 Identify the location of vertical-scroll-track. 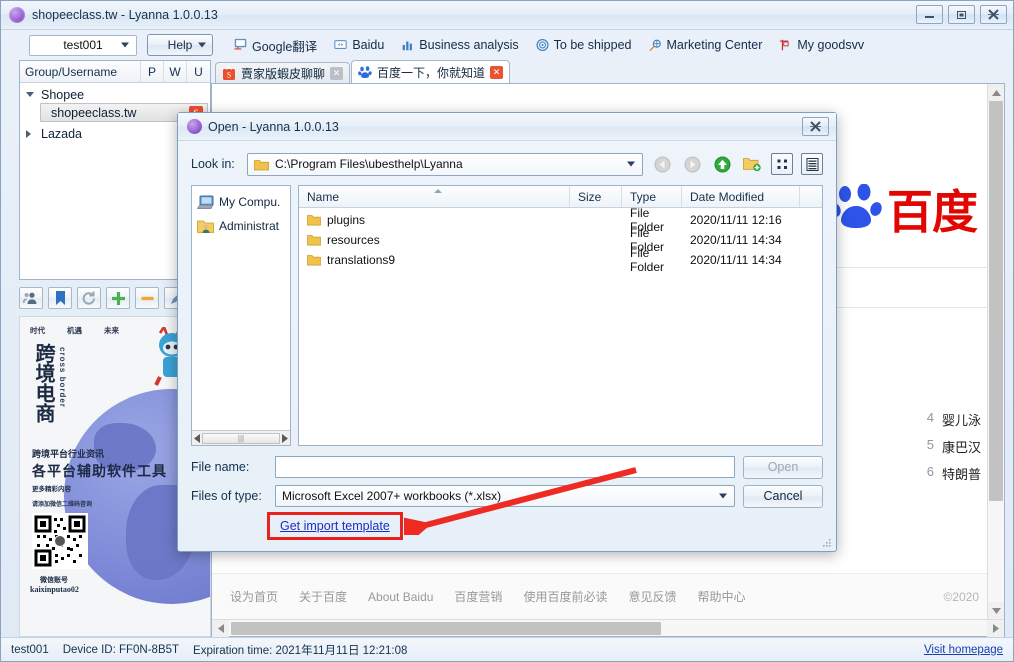
(996, 351).